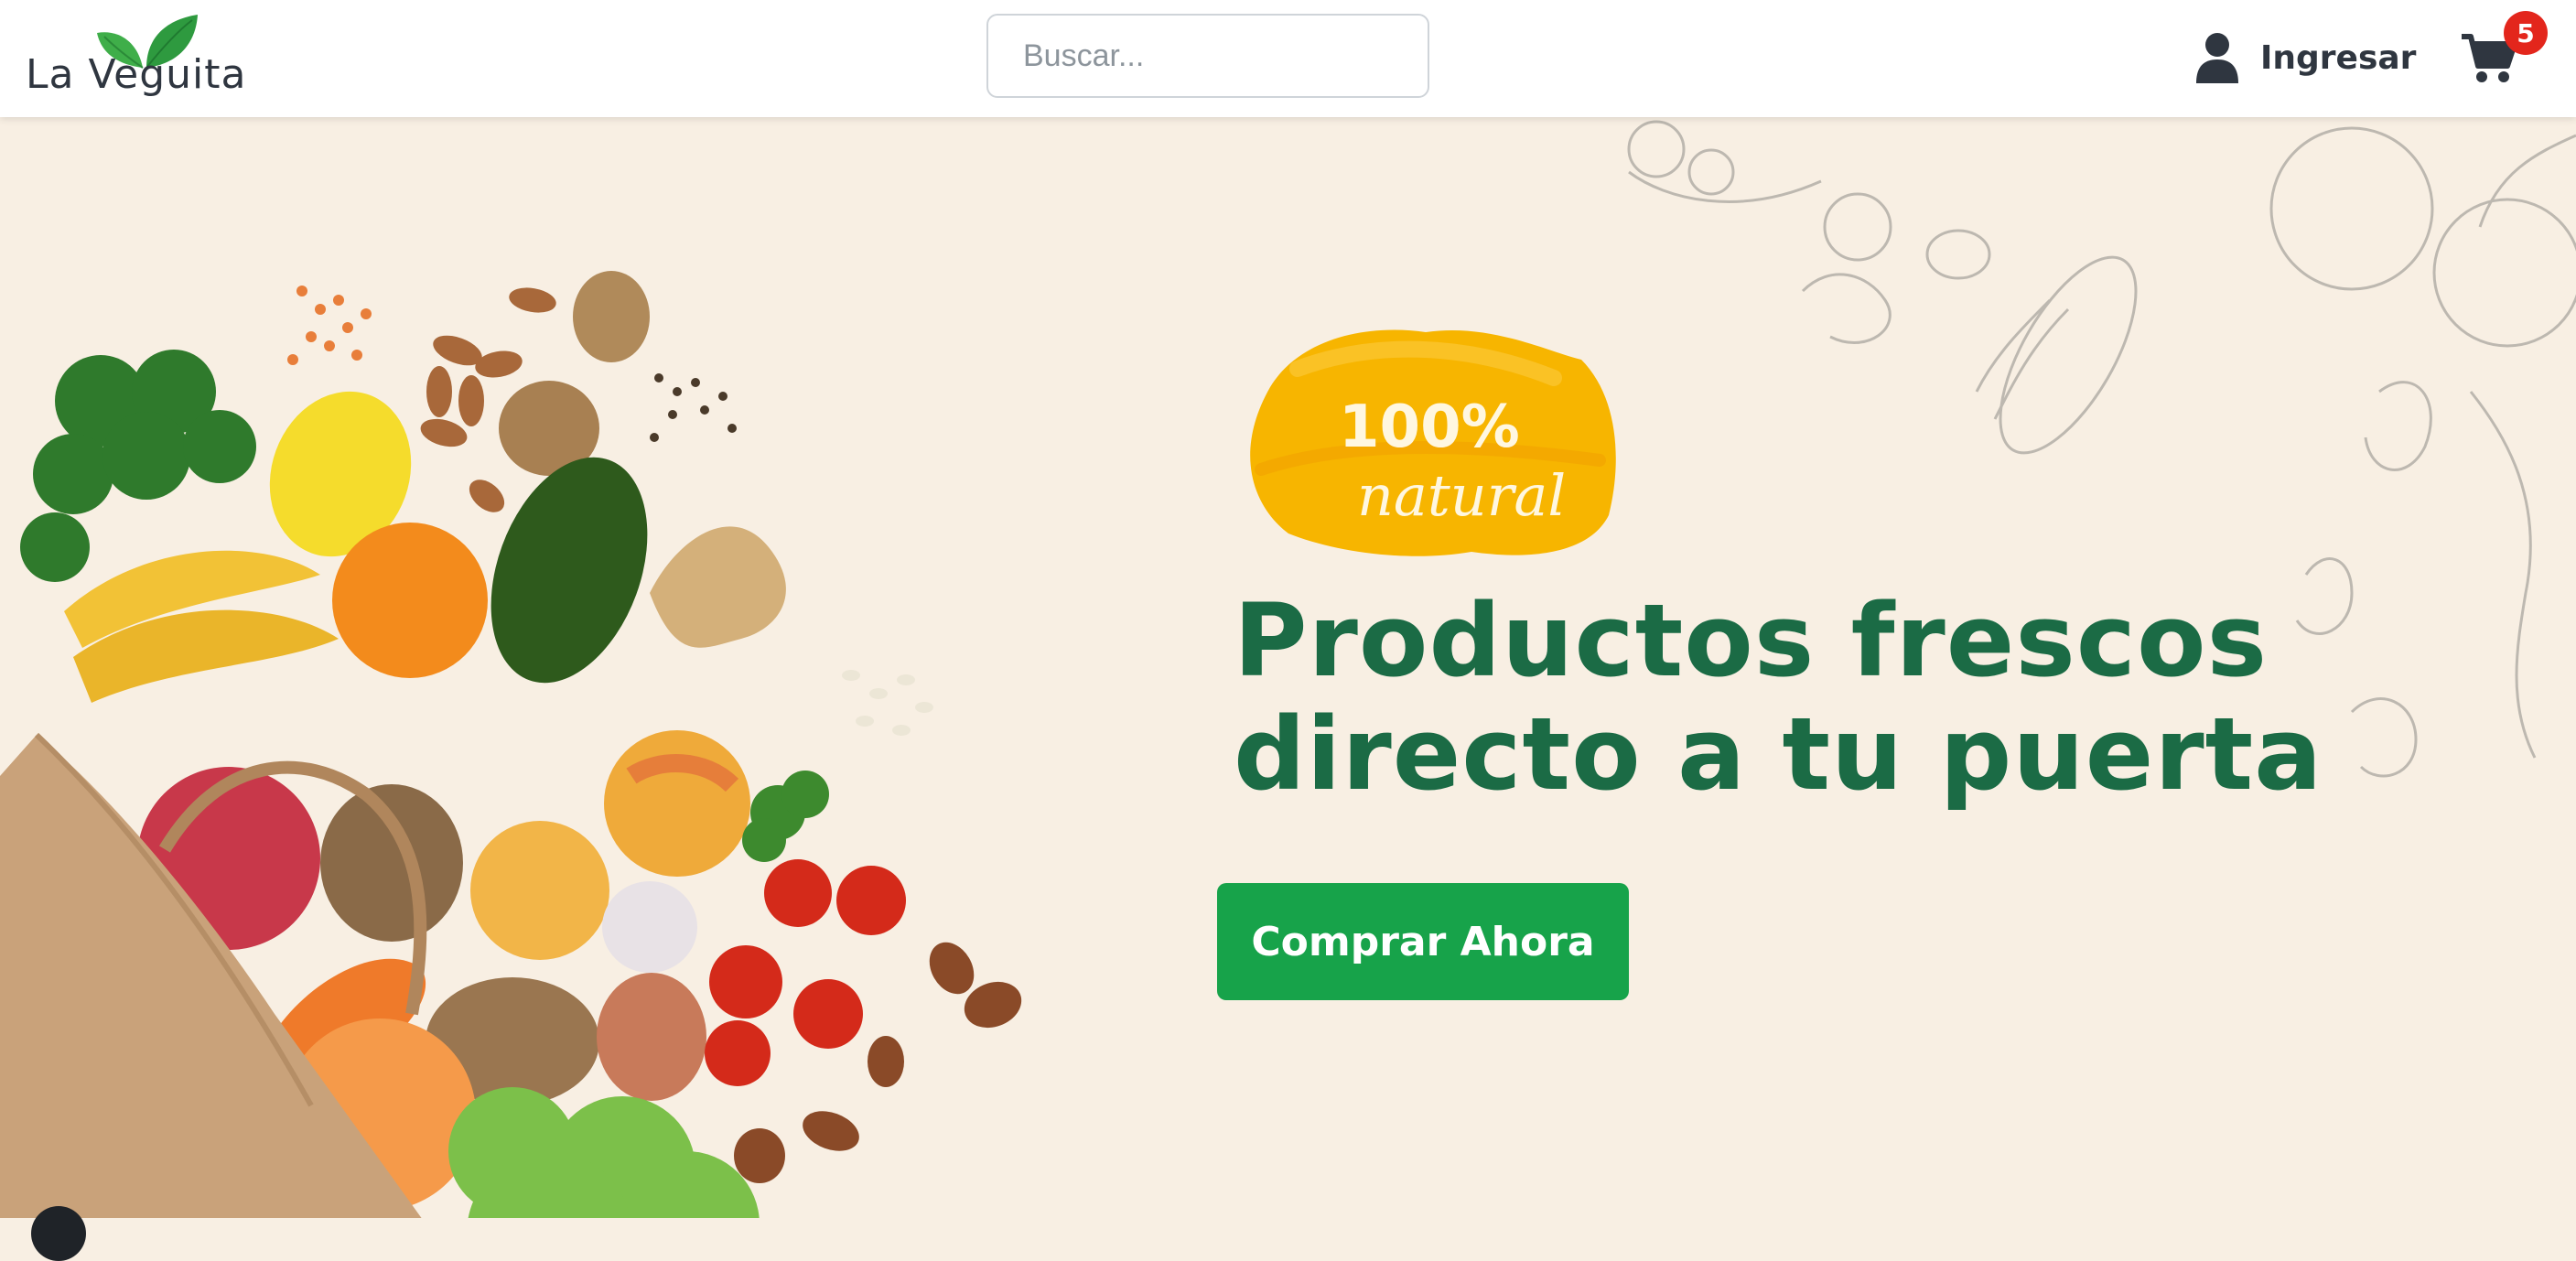 Image resolution: width=2576 pixels, height=1261 pixels. I want to click on headline-line-1: Productos frescos, so click(1751, 640).